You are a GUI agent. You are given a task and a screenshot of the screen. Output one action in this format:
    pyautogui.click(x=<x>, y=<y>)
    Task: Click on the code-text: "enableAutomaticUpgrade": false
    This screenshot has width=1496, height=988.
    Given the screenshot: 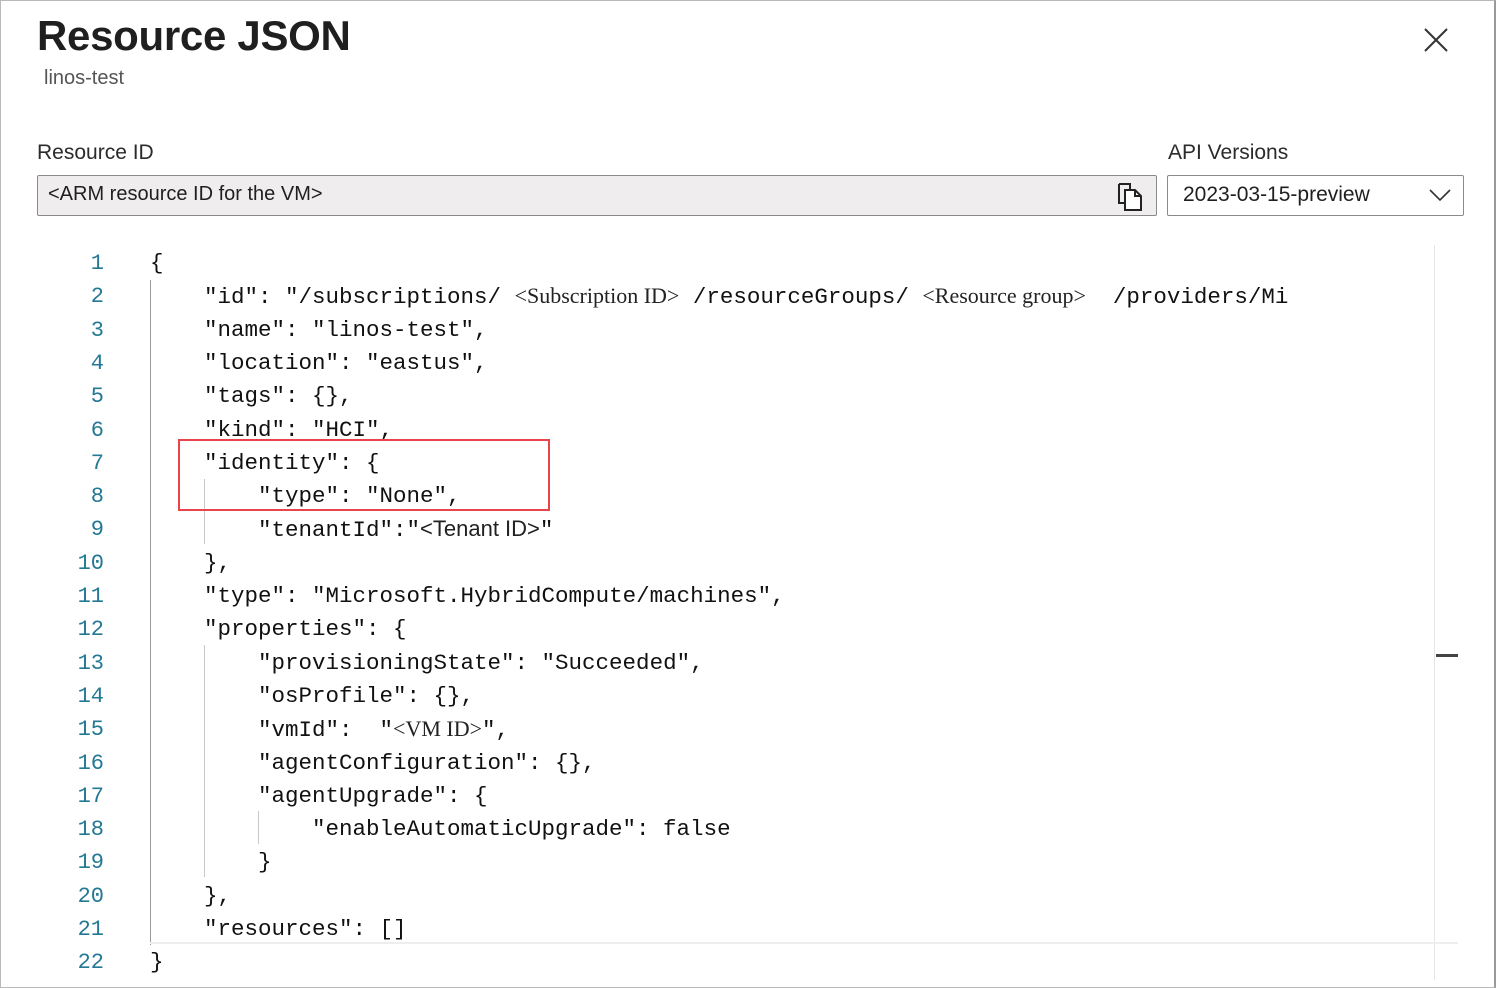 What is the action you would take?
    pyautogui.click(x=521, y=829)
    